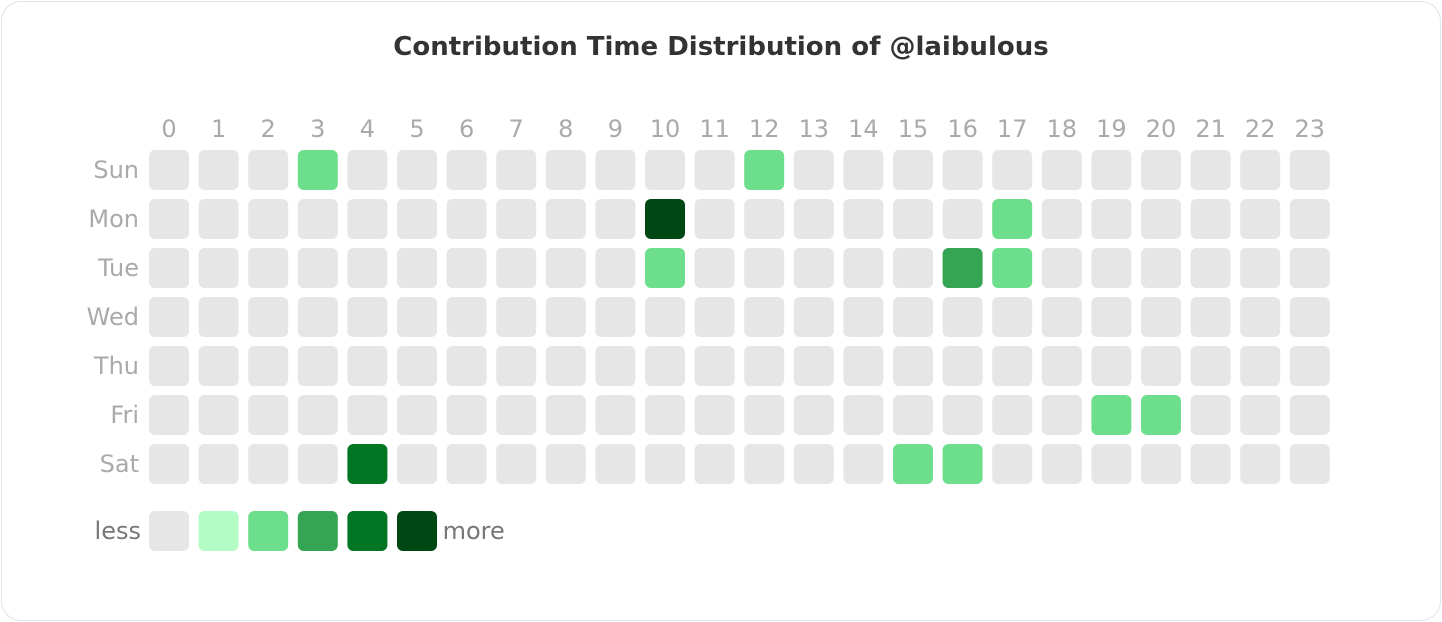 This screenshot has width=1442, height=622. I want to click on day-label: Sun, so click(116, 170).